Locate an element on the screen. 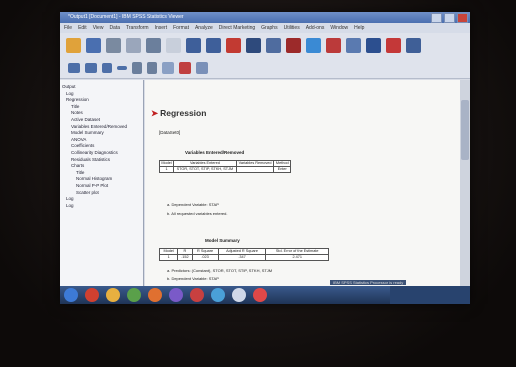 This screenshot has width=516, height=367. menu-edit: Edit is located at coordinates (82, 28).